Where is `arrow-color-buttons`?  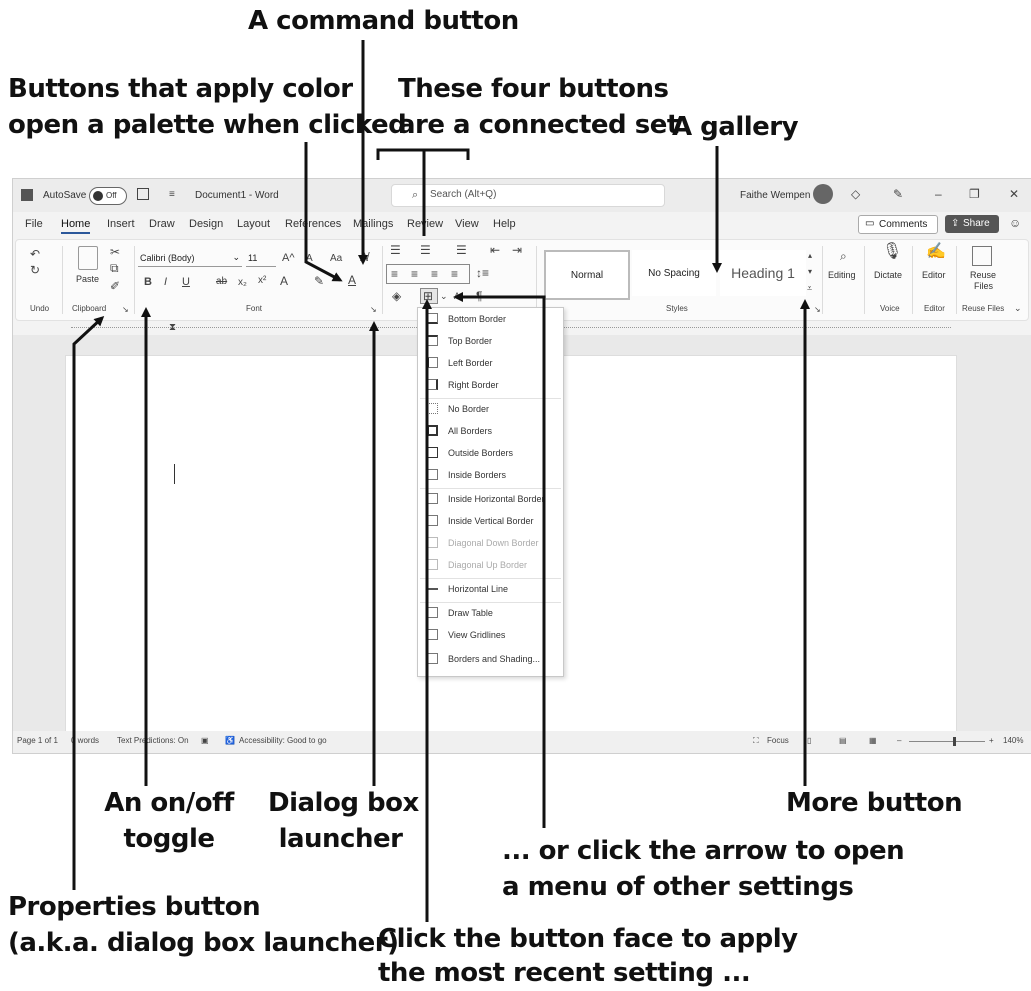
arrow-color-buttons is located at coordinates (323, 212).